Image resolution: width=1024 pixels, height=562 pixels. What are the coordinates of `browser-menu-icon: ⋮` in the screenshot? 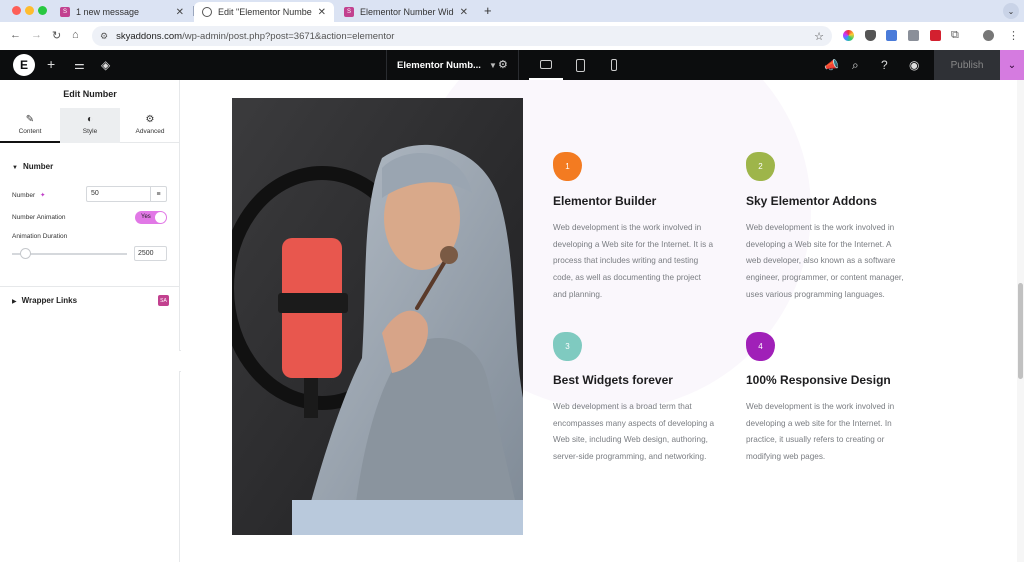 It's located at (1013, 35).